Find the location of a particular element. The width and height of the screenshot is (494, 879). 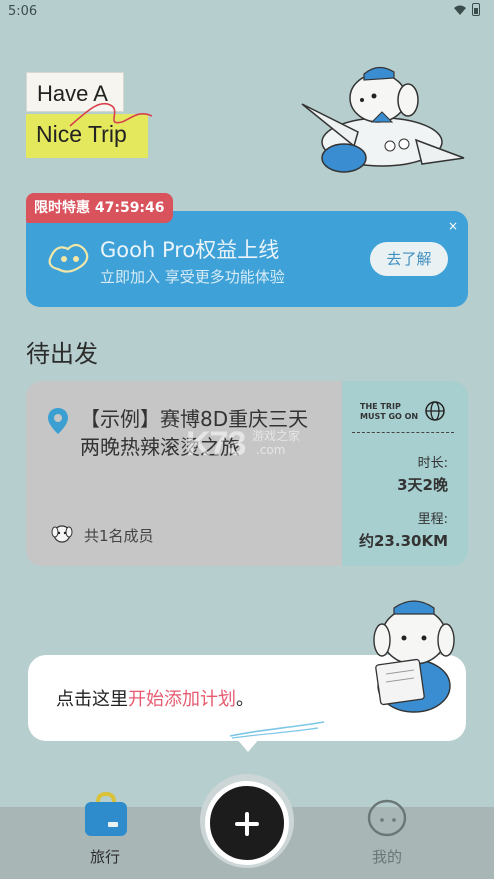

tooltip-arrow is located at coordinates (248, 745).